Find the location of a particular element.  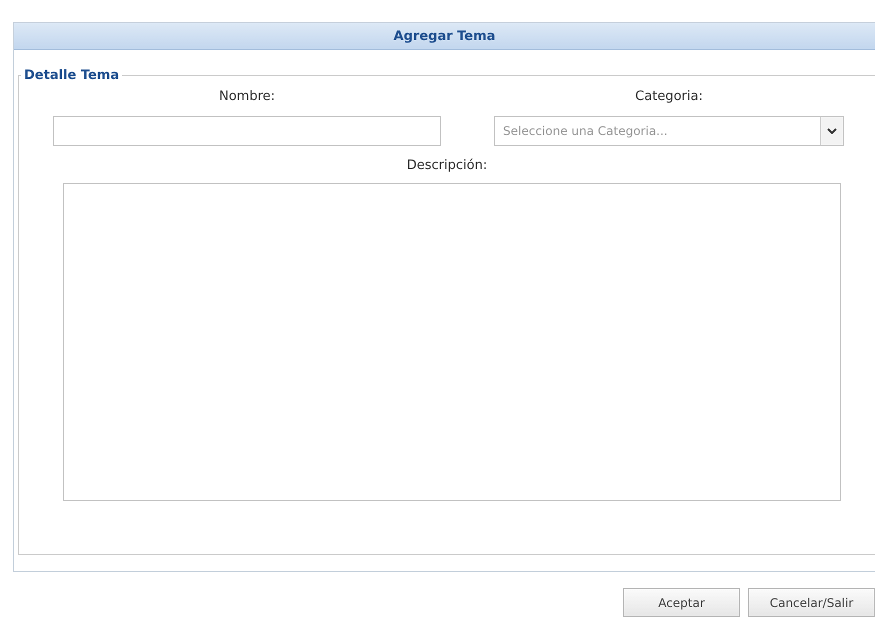

field-label: Nombre: is located at coordinates (247, 96).